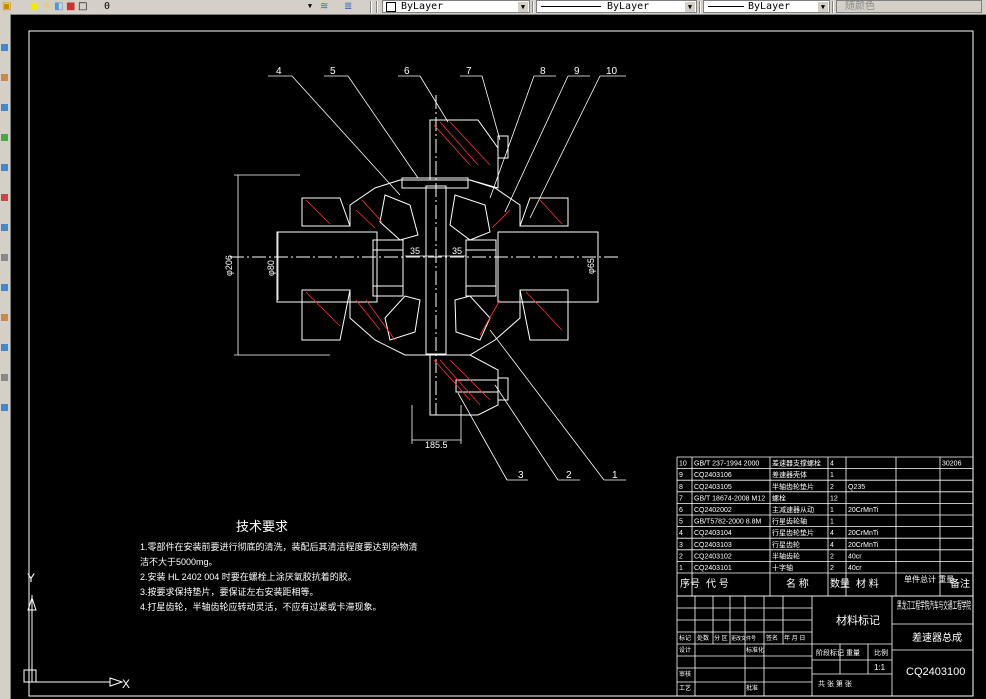  Describe the element at coordinates (464, 385) in the screenshot. I see `ring-gear-bottom` at that location.